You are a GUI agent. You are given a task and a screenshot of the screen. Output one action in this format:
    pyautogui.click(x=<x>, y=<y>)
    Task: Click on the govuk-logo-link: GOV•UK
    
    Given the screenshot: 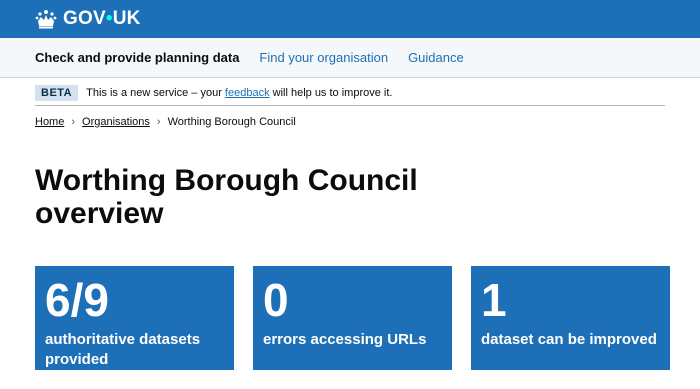 What is the action you would take?
    pyautogui.click(x=88, y=19)
    